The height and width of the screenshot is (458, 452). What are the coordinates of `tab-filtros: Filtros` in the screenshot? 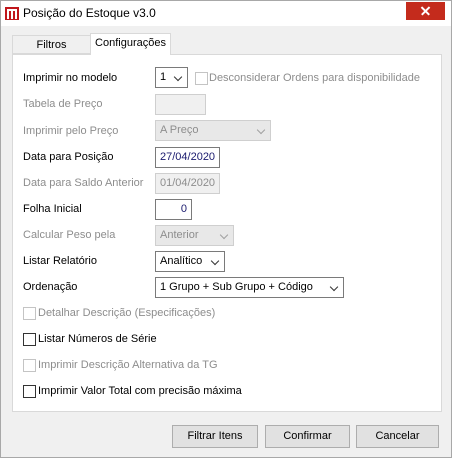 It's located at (51, 44).